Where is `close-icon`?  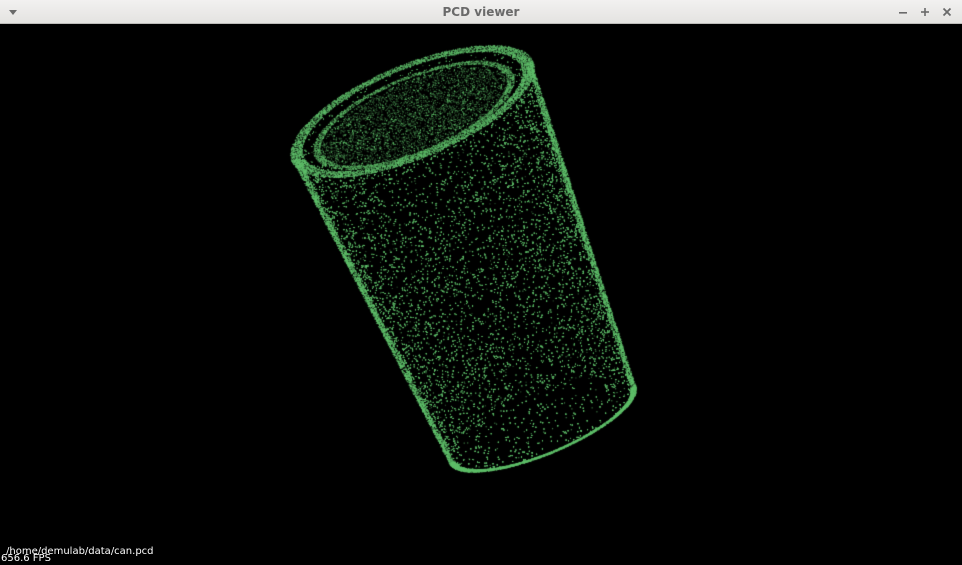 close-icon is located at coordinates (947, 12).